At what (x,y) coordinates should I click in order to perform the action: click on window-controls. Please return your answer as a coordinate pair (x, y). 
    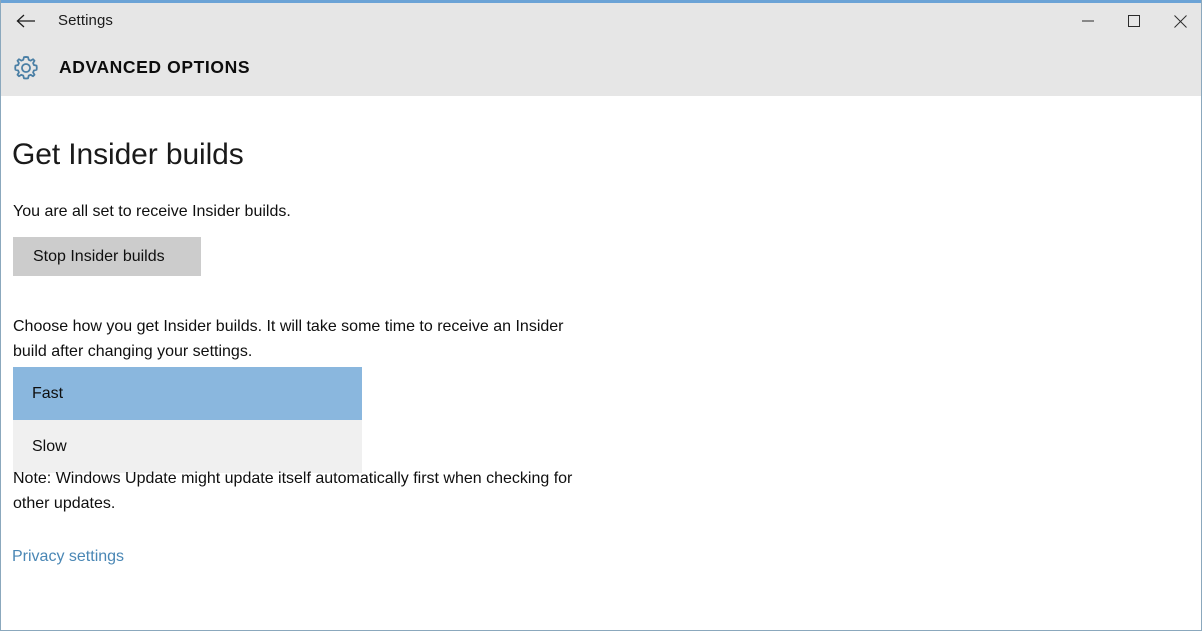
    Looking at the image, I should click on (1133, 21).